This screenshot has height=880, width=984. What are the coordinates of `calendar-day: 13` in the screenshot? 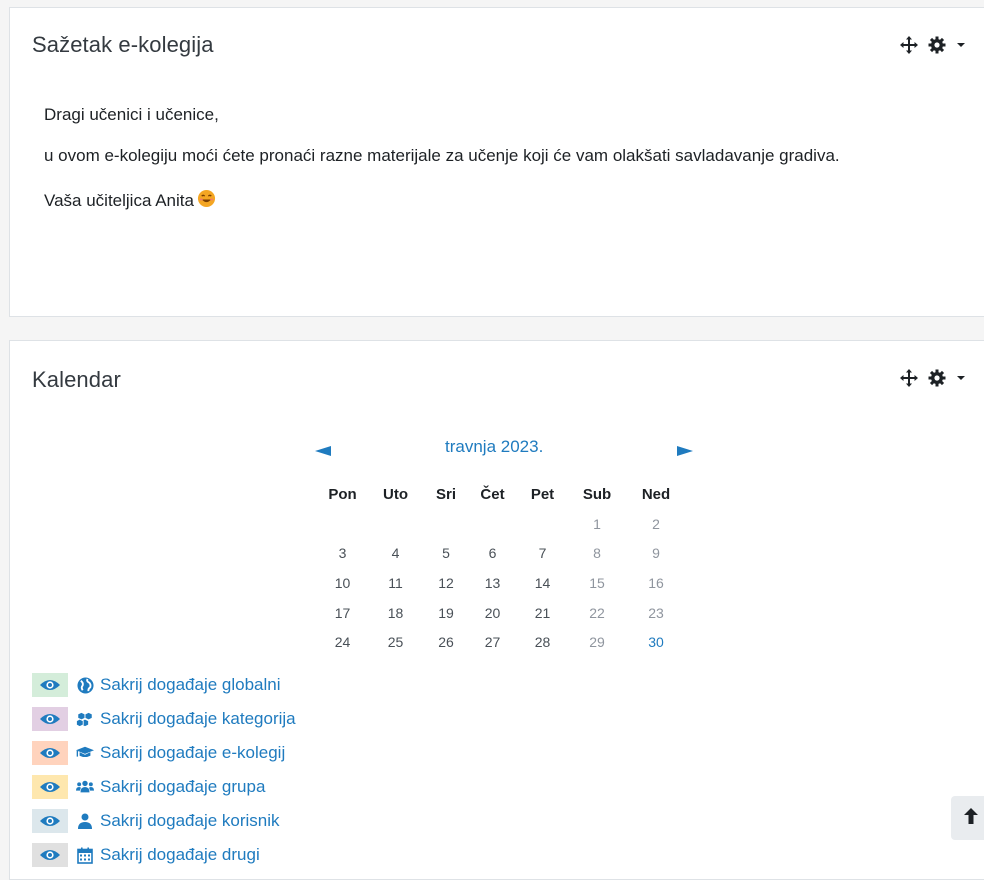 It's located at (492, 582).